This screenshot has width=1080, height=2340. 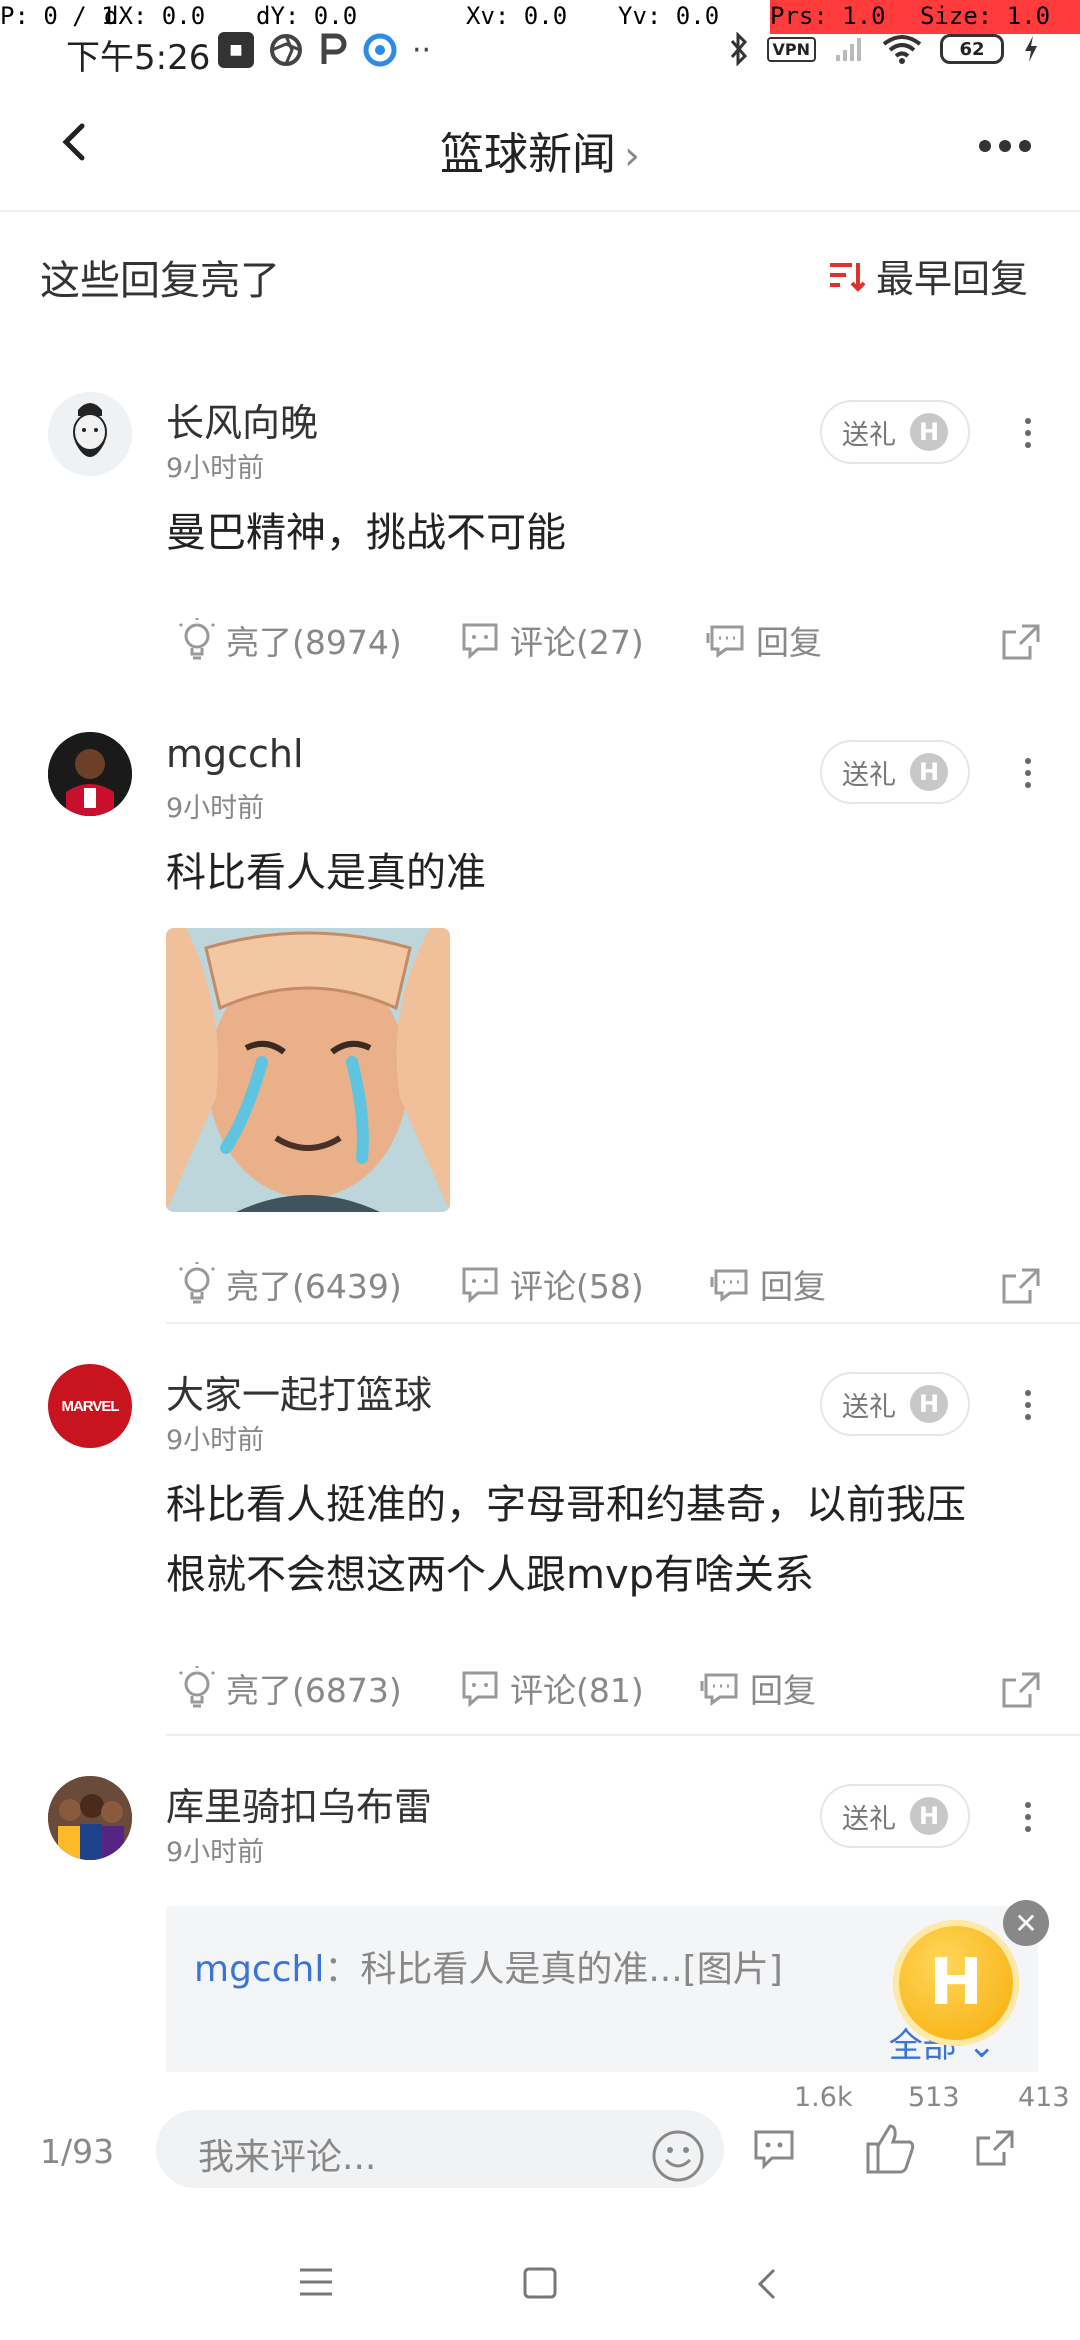 I want to click on emoji-icon, so click(x=678, y=2156).